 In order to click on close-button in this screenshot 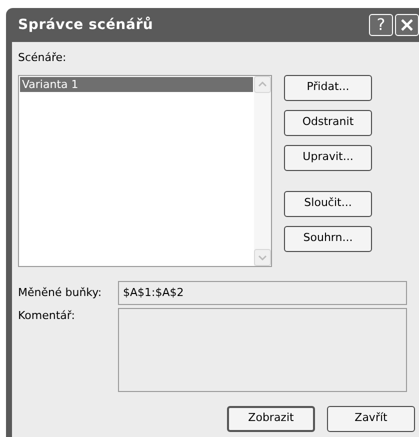, I will do `click(407, 25)`.